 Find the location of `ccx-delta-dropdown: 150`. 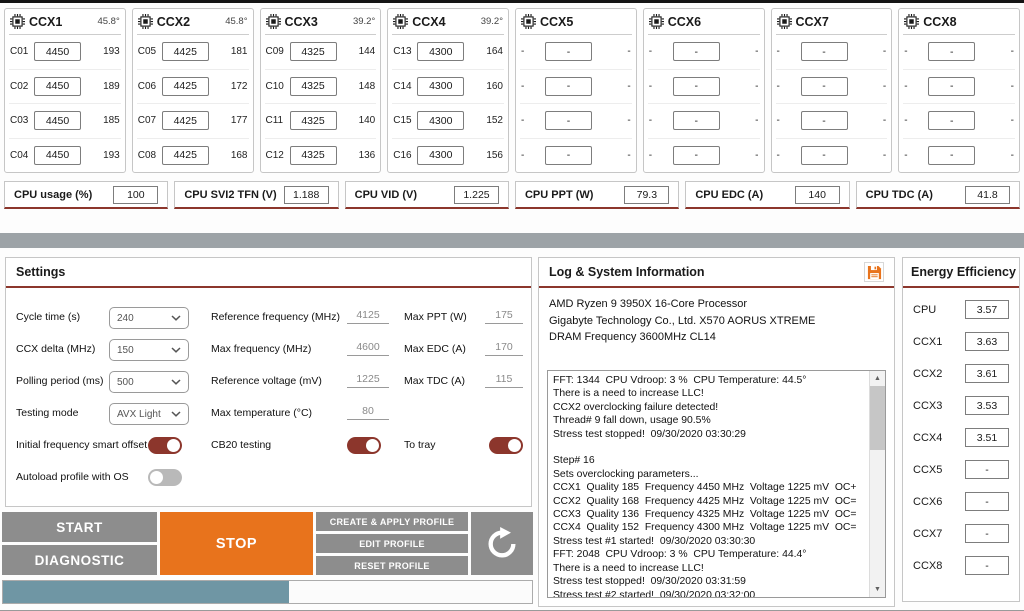

ccx-delta-dropdown: 150 is located at coordinates (149, 350).